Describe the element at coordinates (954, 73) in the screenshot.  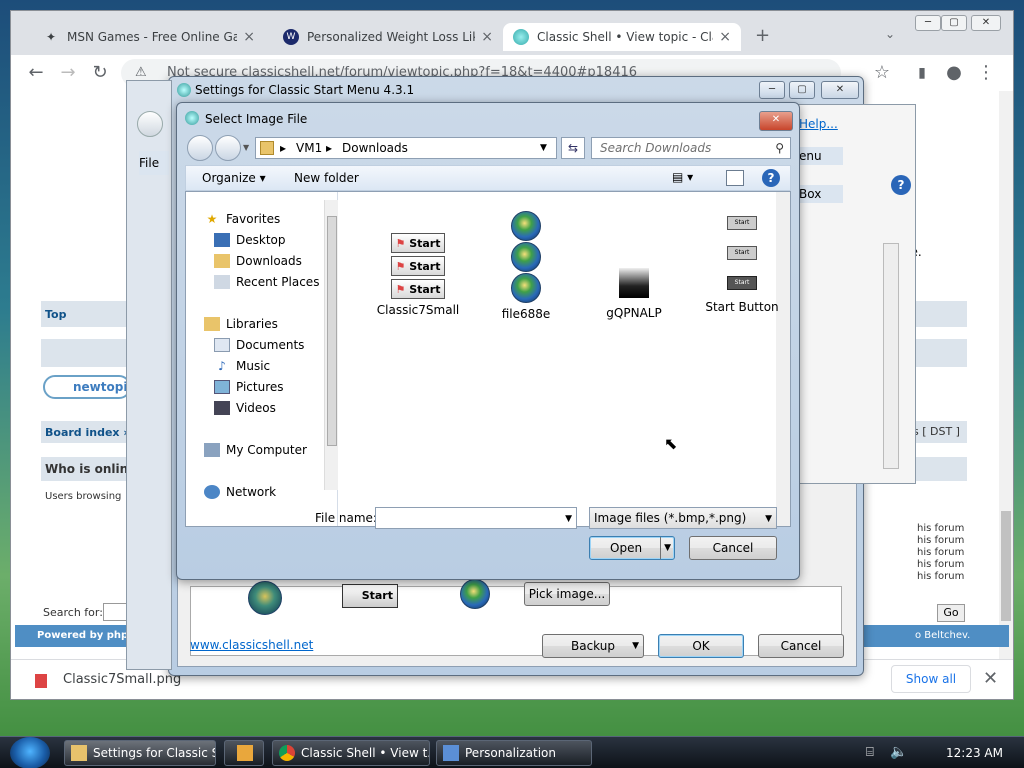
I see `profile-icon: ●` at that location.